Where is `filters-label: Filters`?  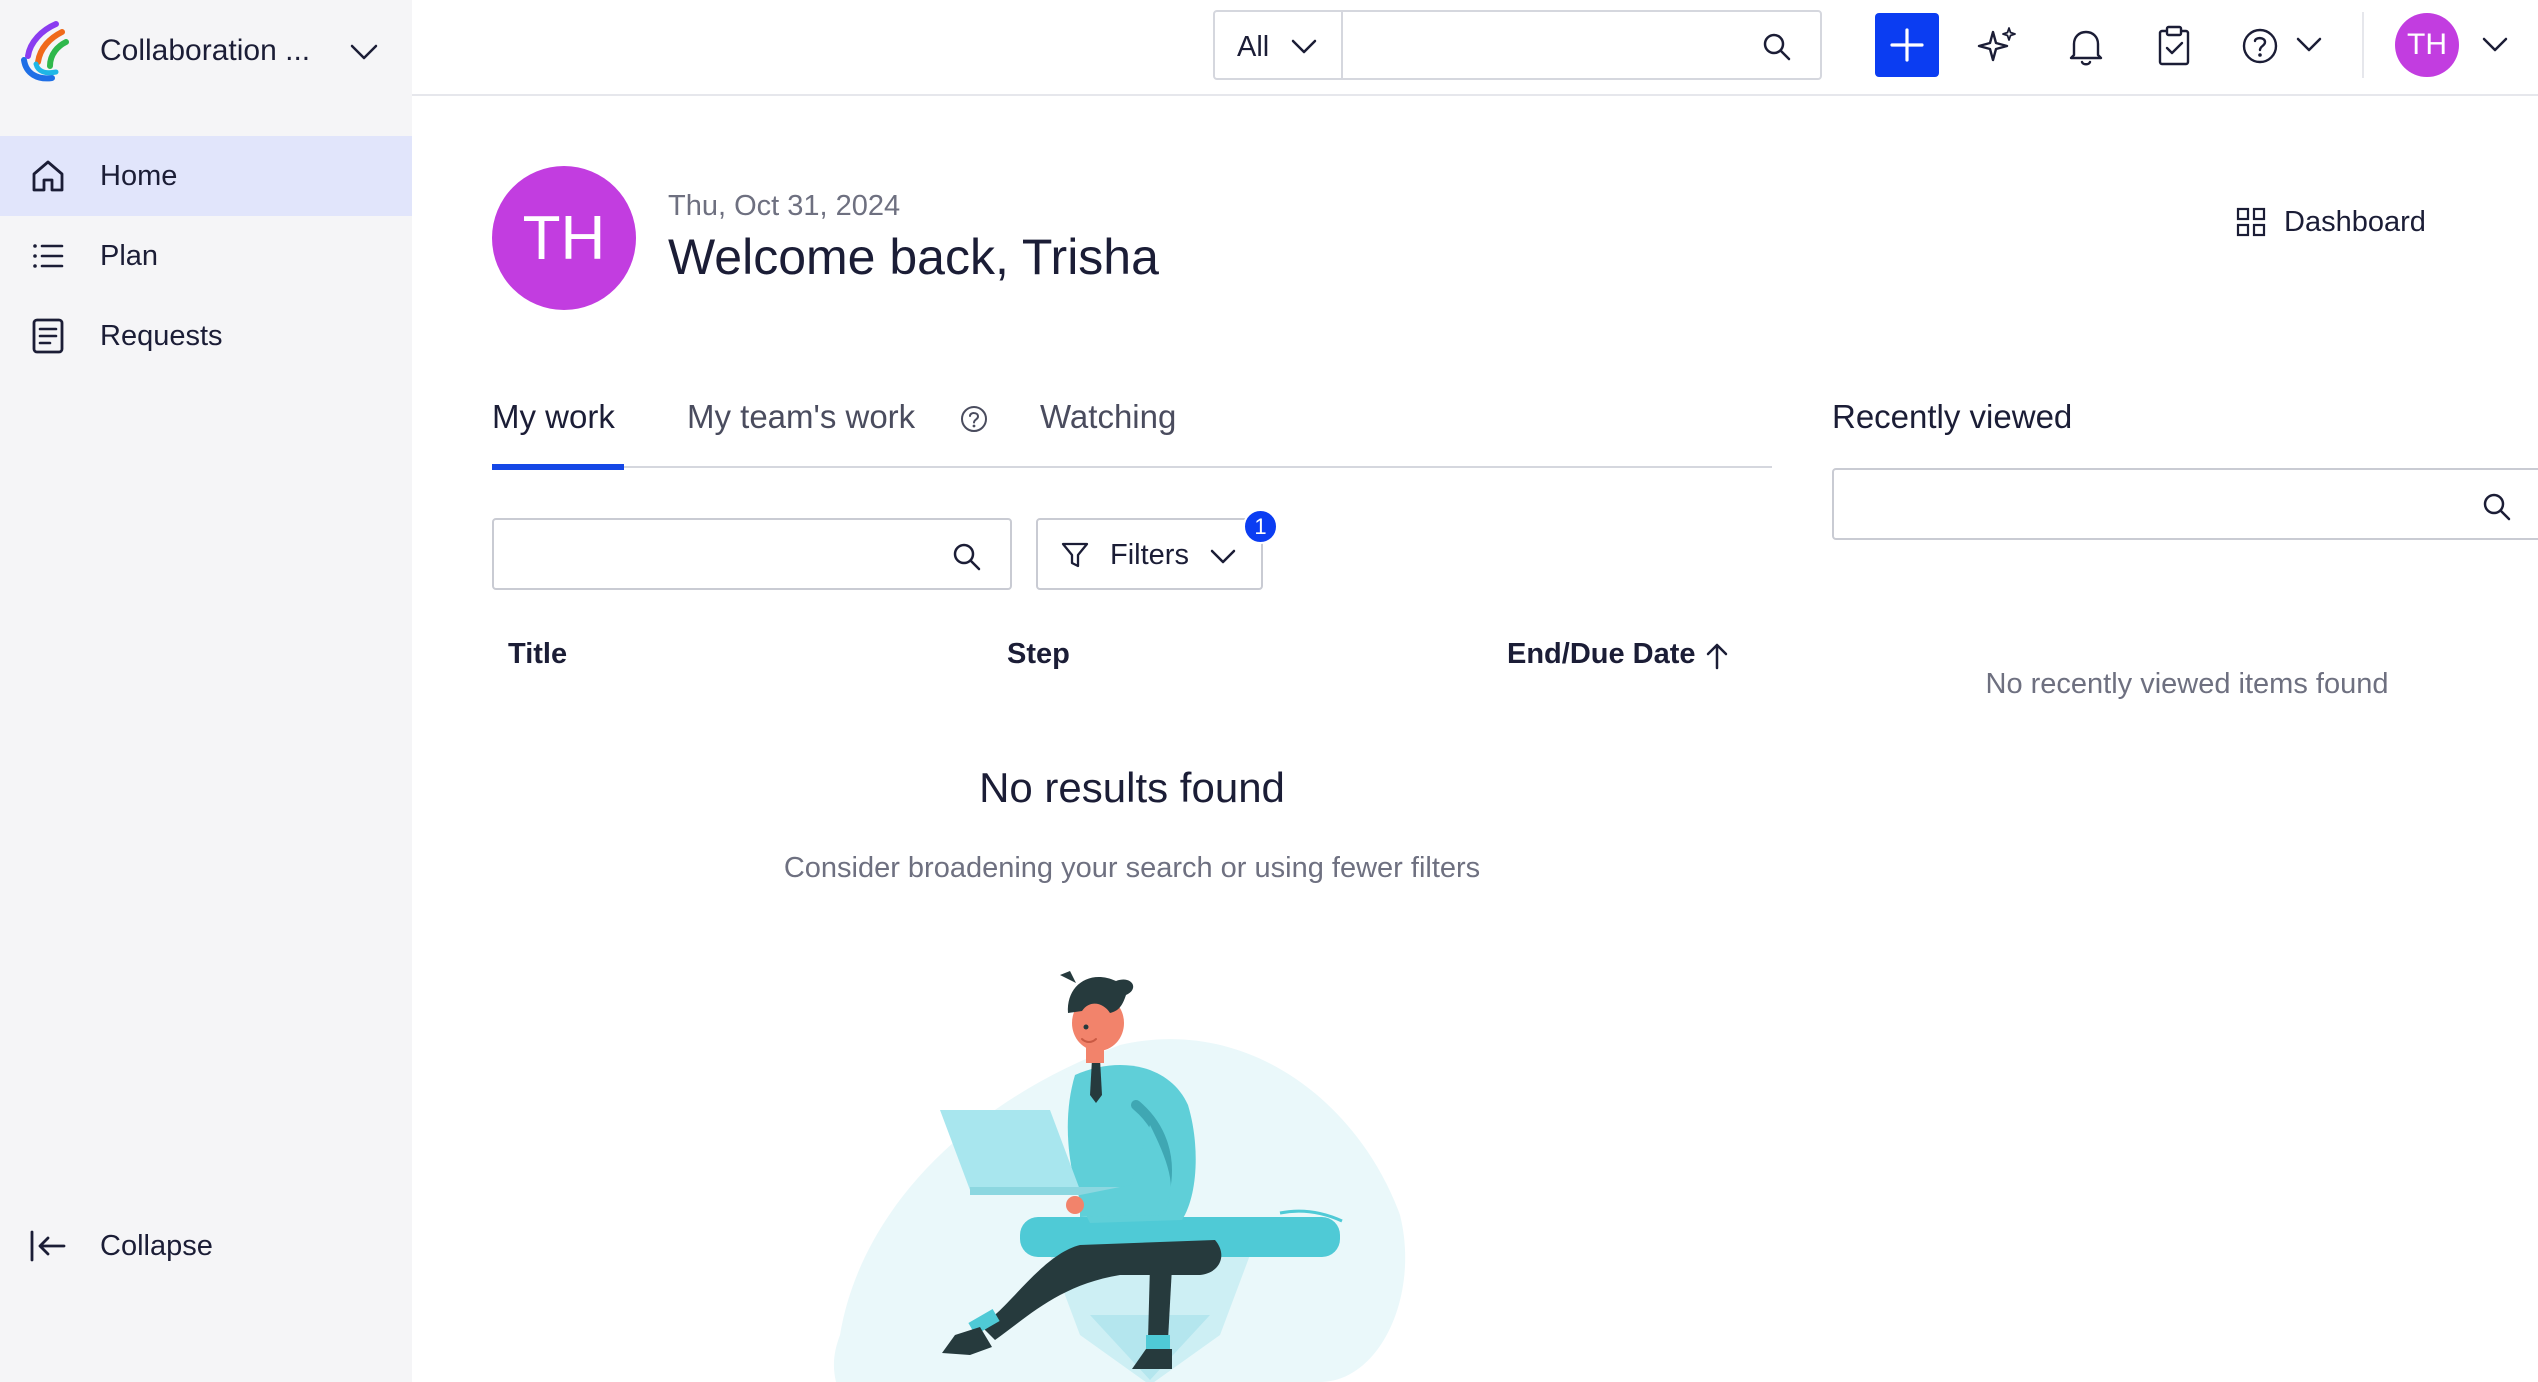 filters-label: Filters is located at coordinates (1149, 555).